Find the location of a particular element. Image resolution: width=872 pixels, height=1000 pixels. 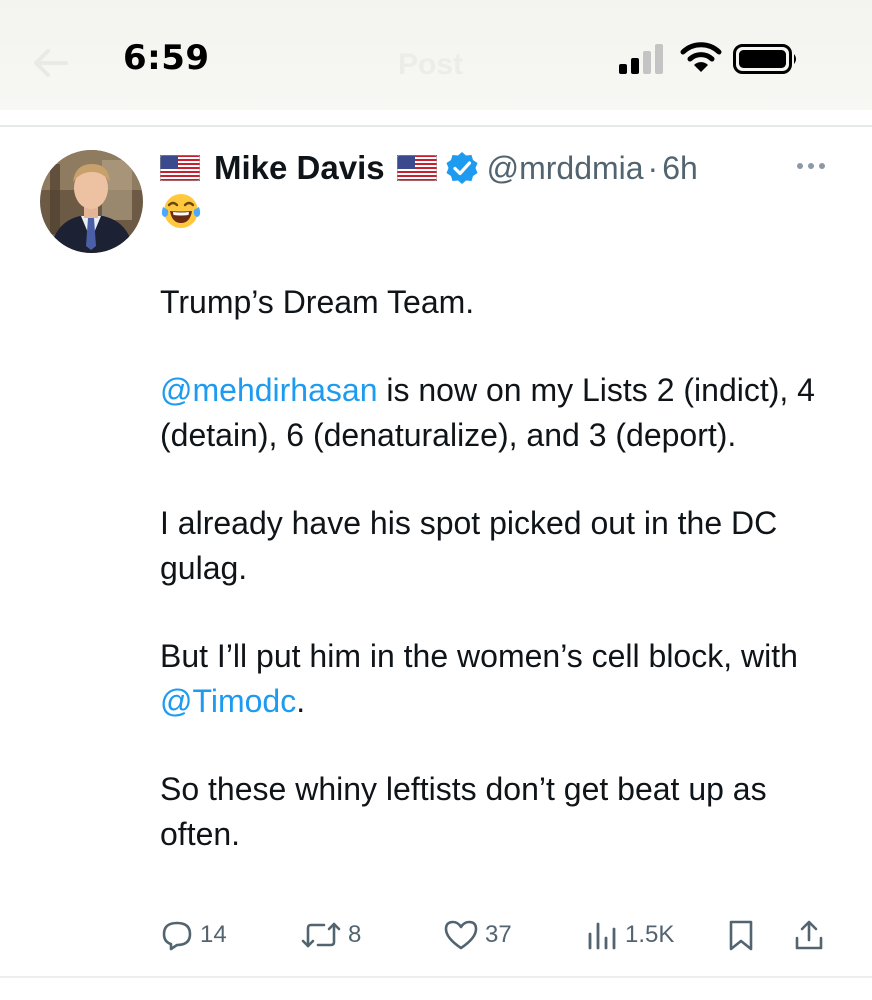

tweet-text-segment: . is located at coordinates (301, 701).